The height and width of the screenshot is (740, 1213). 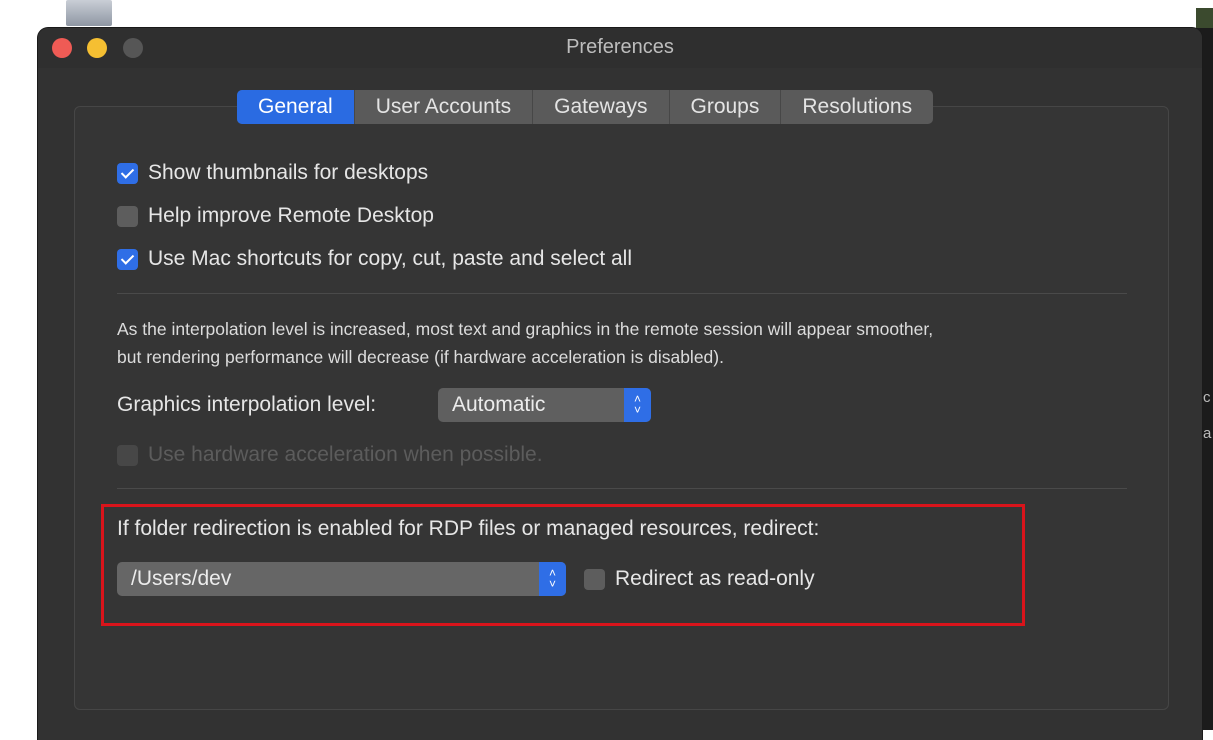 I want to click on background-text: a, so click(x=1207, y=433).